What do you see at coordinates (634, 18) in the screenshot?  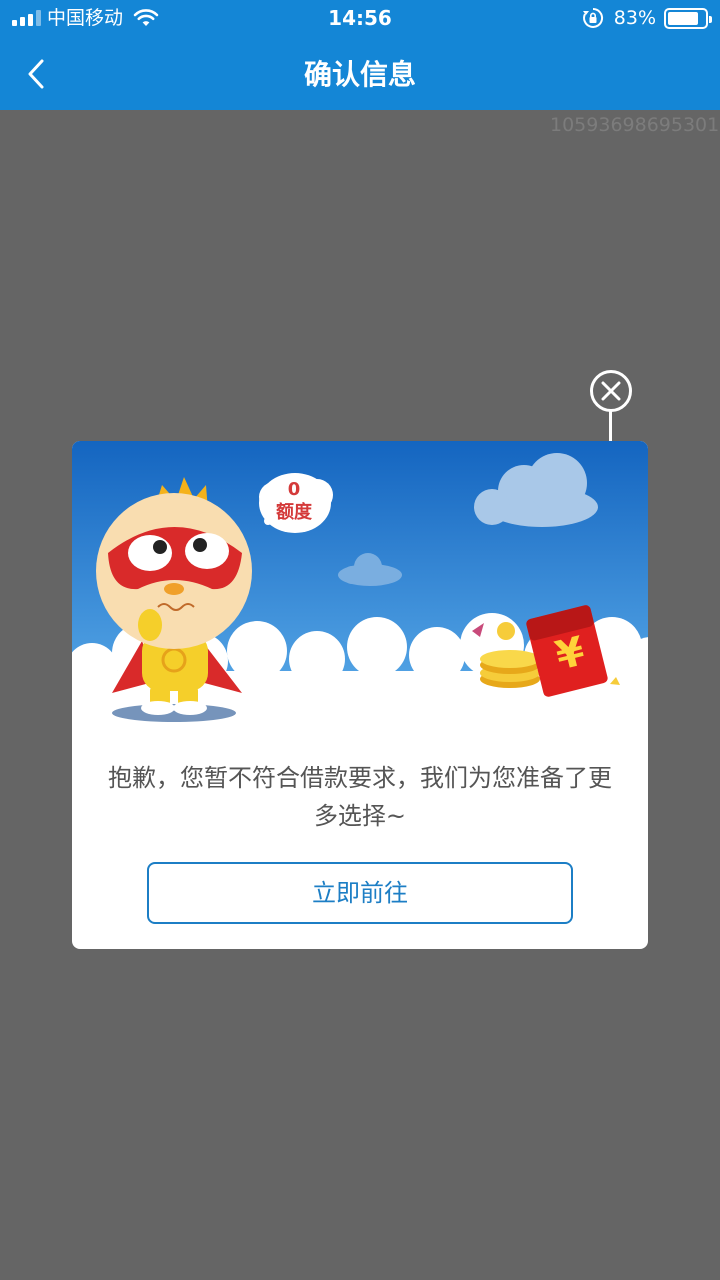 I see `battery-percentage: 83%` at bounding box center [634, 18].